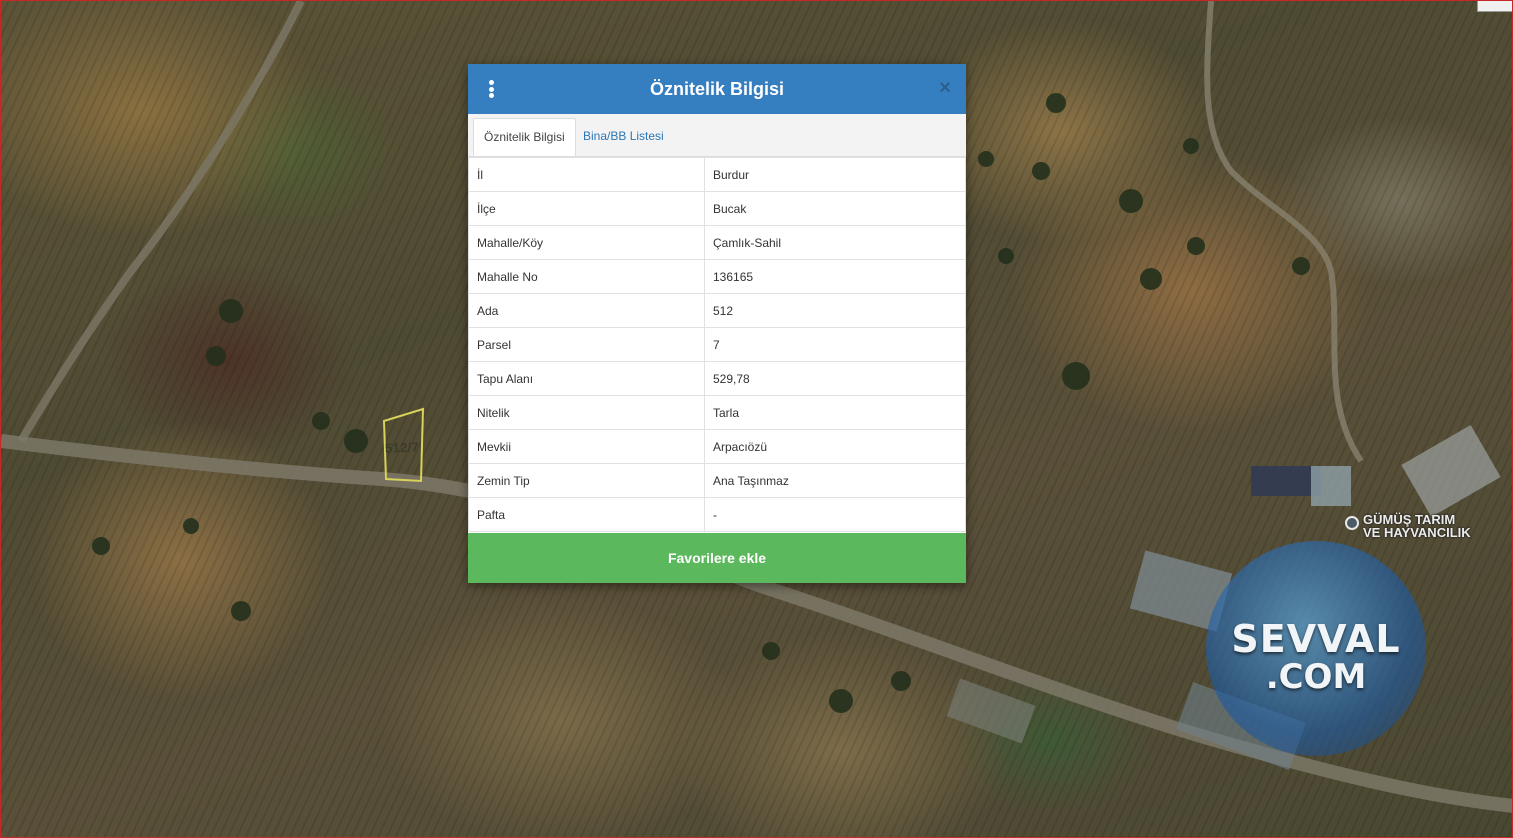 Image resolution: width=1513 pixels, height=838 pixels. Describe the element at coordinates (623, 136) in the screenshot. I see `tab-building-list: Bina/BB Listesi` at that location.